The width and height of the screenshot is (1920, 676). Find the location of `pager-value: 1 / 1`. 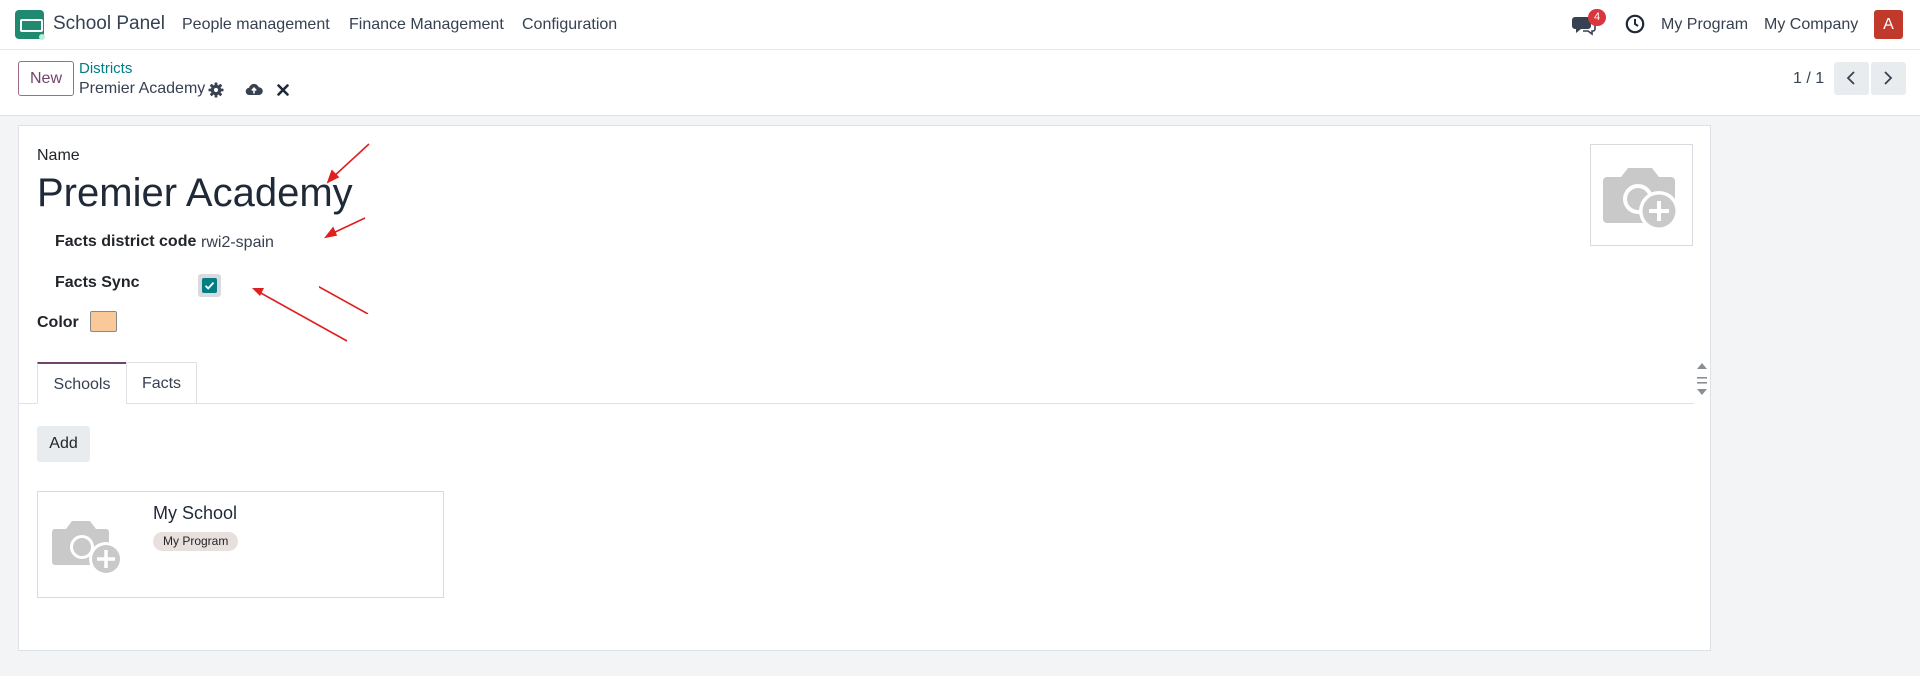

pager-value: 1 / 1 is located at coordinates (1808, 79).